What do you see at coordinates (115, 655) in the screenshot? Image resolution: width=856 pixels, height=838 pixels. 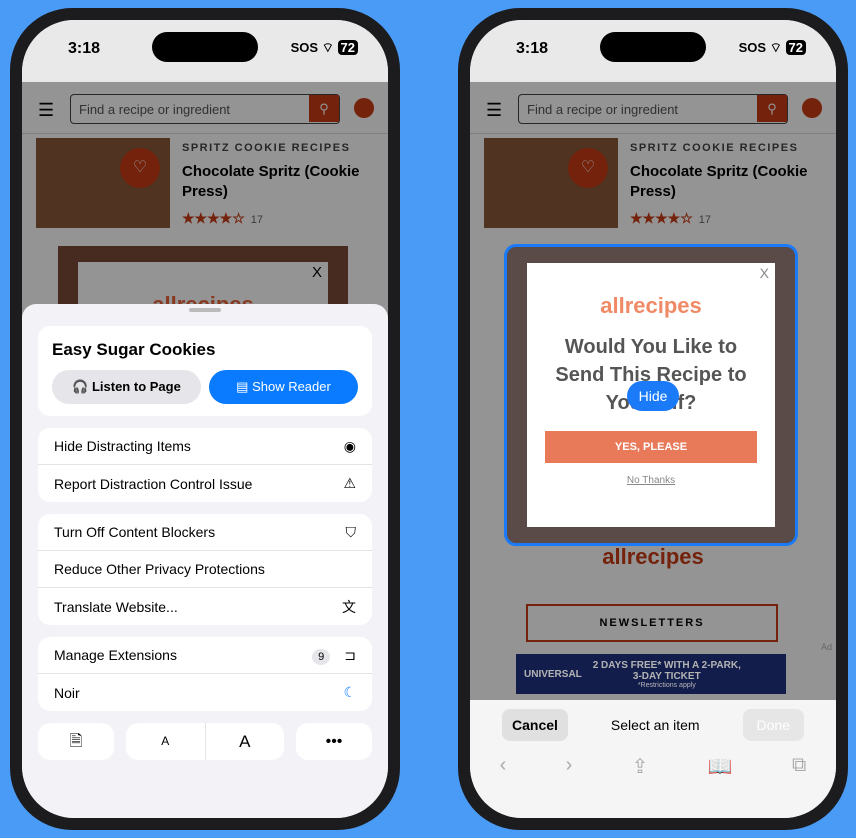 I see `menu-item-label: Manage Extensions` at bounding box center [115, 655].